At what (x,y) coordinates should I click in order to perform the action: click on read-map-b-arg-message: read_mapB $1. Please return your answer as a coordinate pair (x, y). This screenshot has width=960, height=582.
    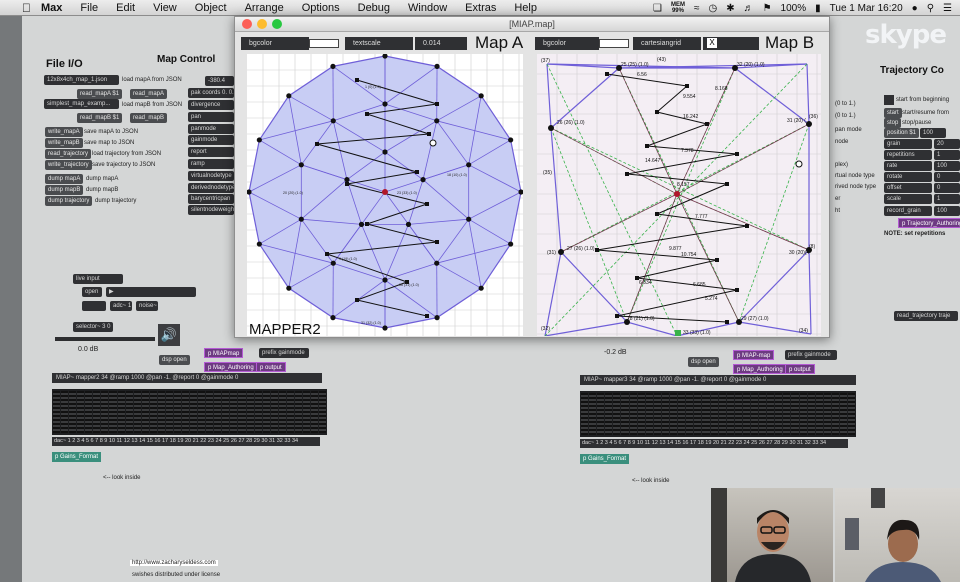
    Looking at the image, I should click on (100, 118).